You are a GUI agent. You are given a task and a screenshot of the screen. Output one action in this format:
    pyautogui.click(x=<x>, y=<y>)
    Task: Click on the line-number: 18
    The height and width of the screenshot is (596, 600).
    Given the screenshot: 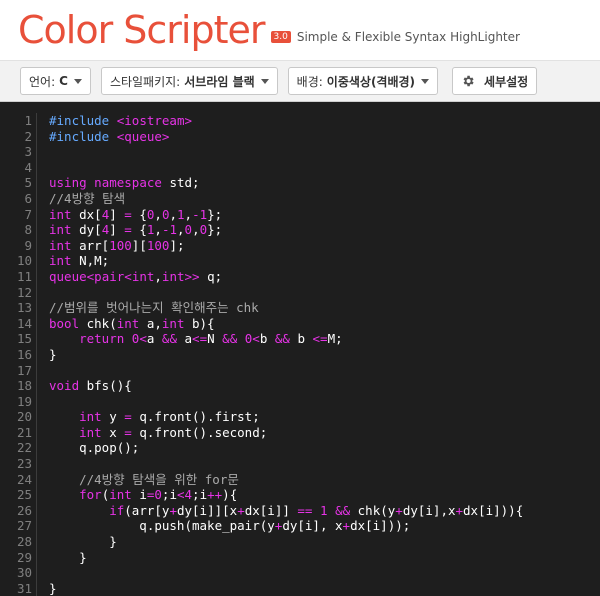 What is the action you would take?
    pyautogui.click(x=24, y=386)
    